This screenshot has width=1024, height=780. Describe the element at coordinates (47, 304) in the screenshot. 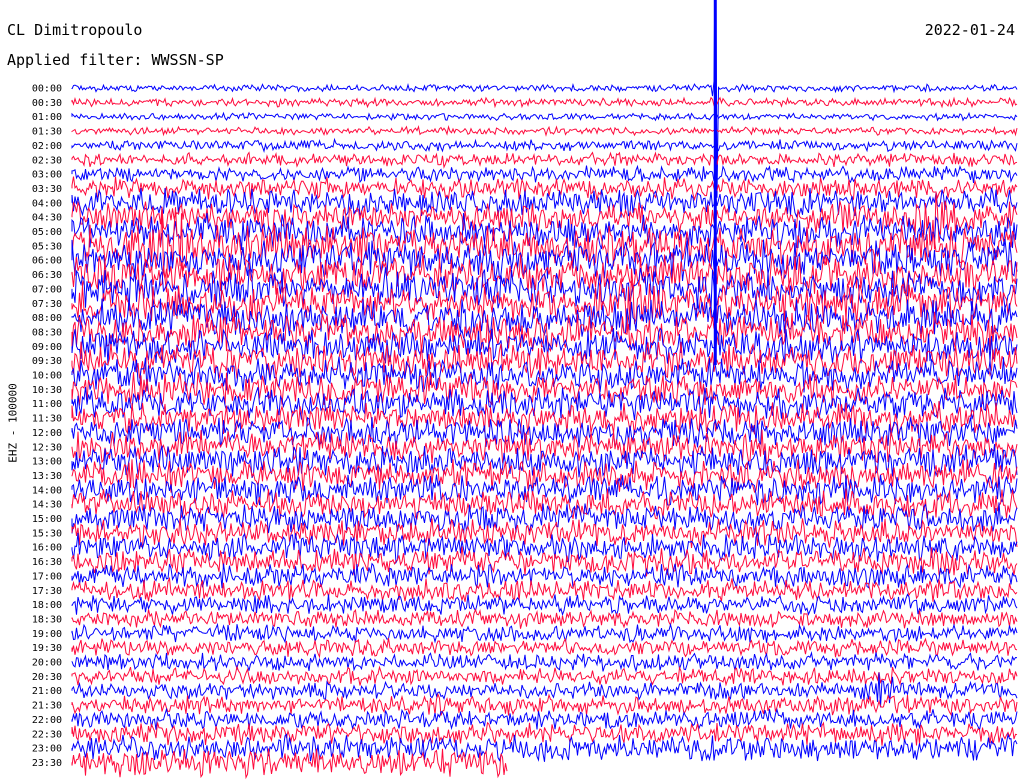

I see `row-label-0730: 07:30` at that location.